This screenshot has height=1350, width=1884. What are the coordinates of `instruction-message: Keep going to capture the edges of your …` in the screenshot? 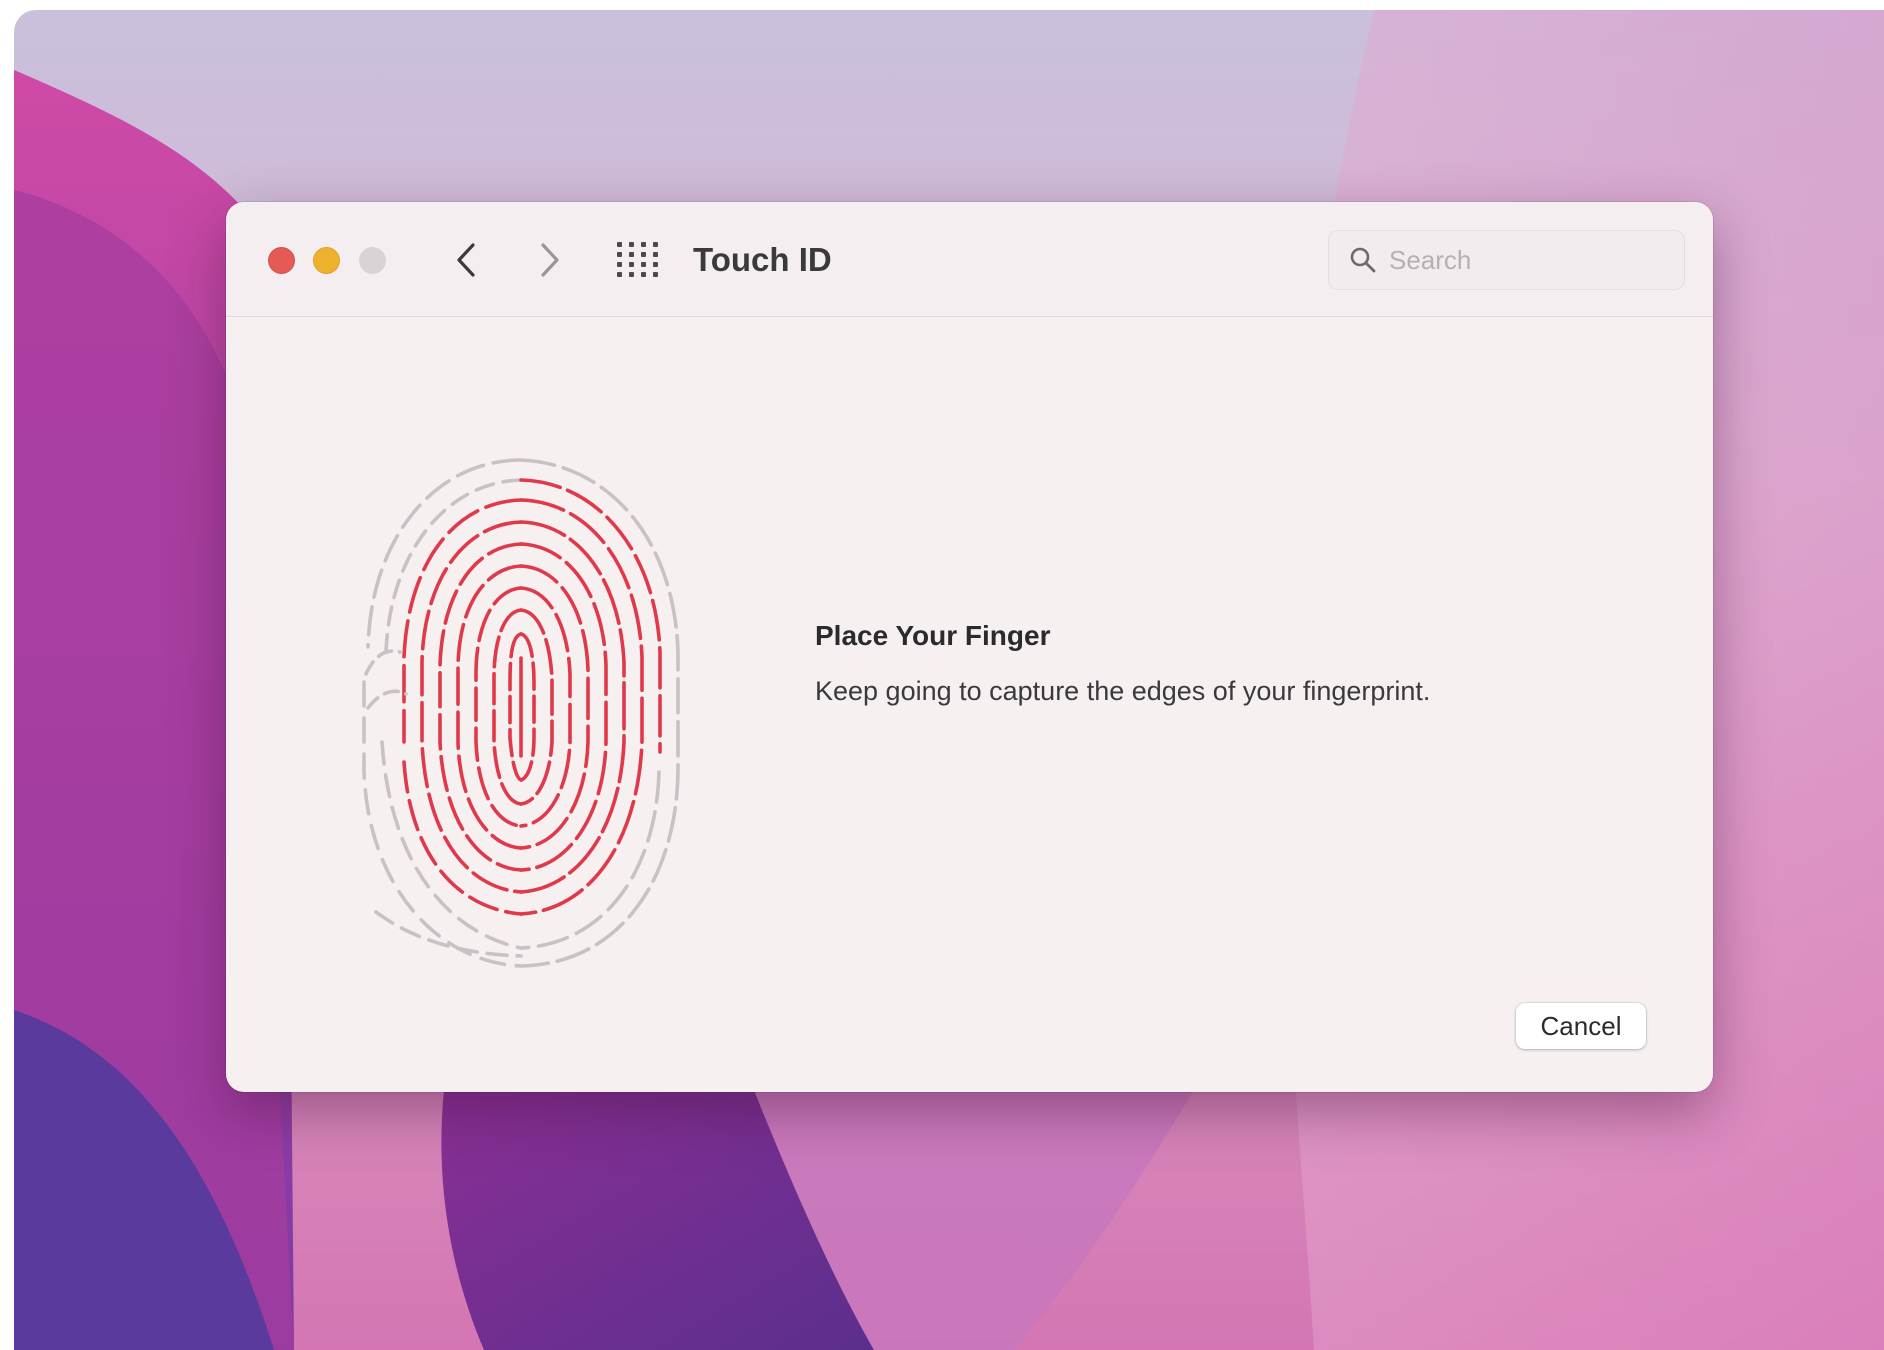 It's located at (1123, 691).